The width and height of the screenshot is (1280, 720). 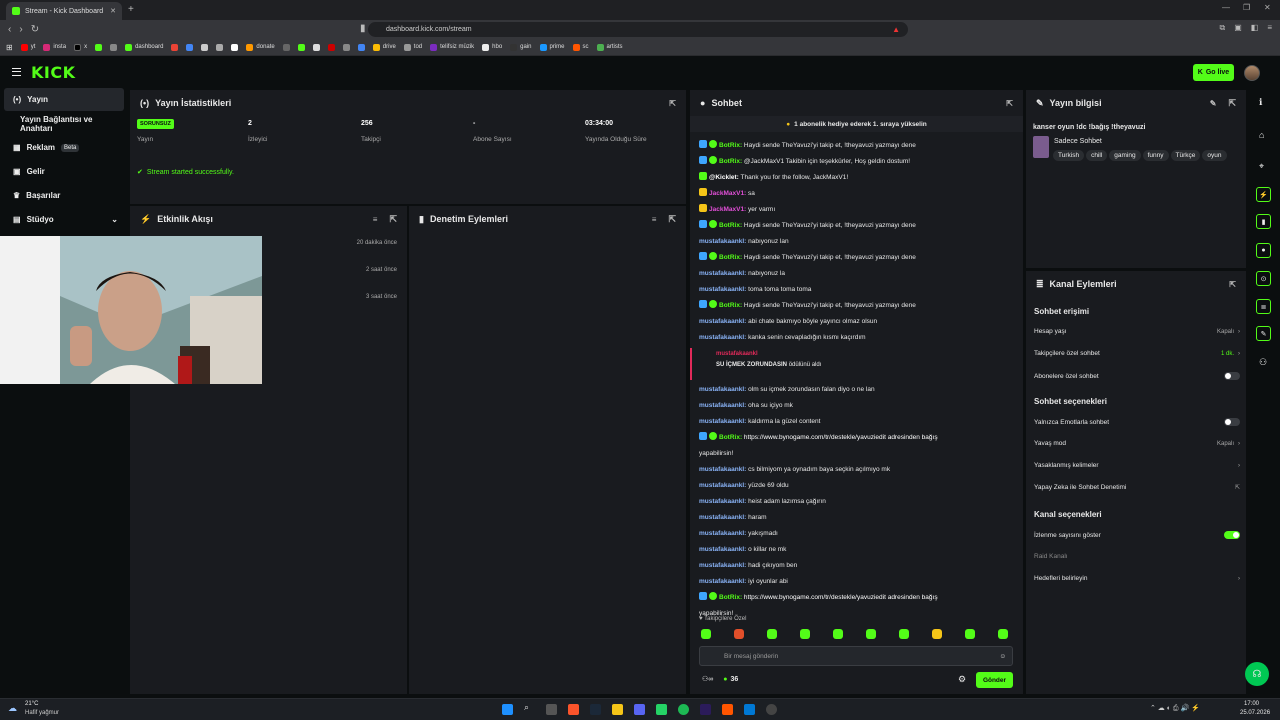 I want to click on bookmark-item: tod, so click(x=412, y=47).